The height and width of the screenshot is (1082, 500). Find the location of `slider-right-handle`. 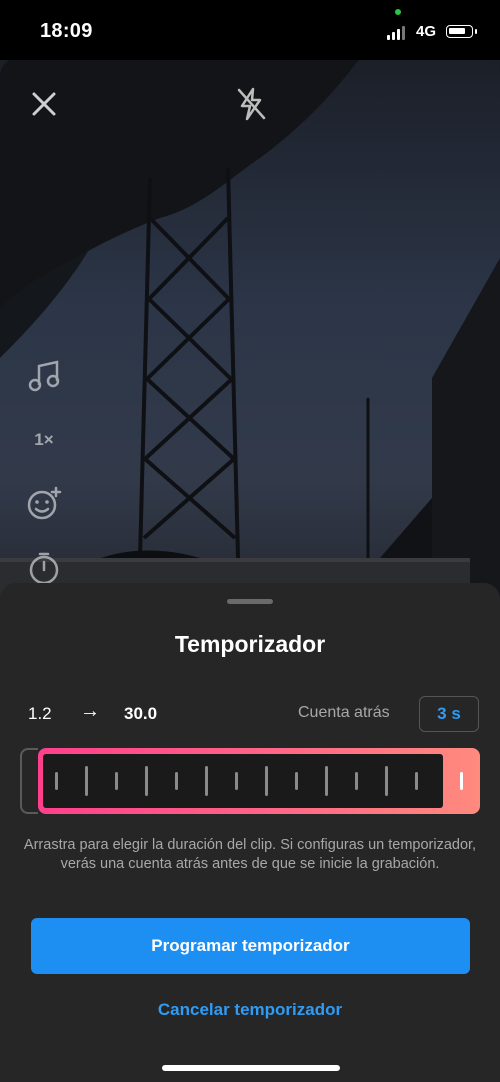

slider-right-handle is located at coordinates (461, 781).